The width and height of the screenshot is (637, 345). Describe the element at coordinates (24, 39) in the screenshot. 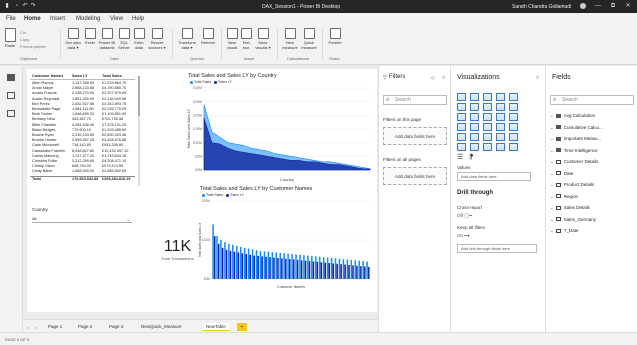

I see `copy-button: Copy` at that location.